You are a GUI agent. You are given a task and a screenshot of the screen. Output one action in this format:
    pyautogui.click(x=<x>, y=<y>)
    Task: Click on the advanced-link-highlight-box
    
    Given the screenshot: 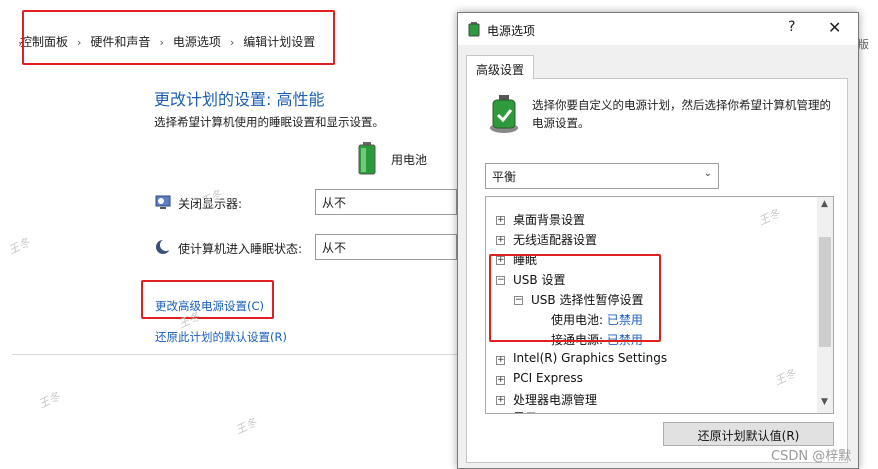 What is the action you would take?
    pyautogui.click(x=207, y=299)
    